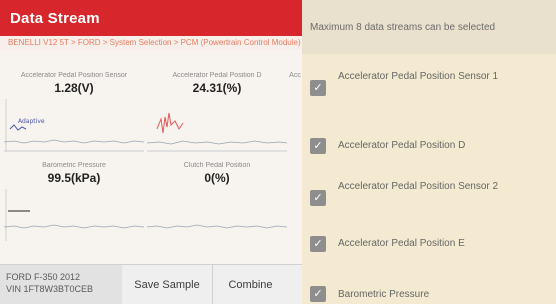  I want to click on graph-legend: Adaptive, so click(31, 121).